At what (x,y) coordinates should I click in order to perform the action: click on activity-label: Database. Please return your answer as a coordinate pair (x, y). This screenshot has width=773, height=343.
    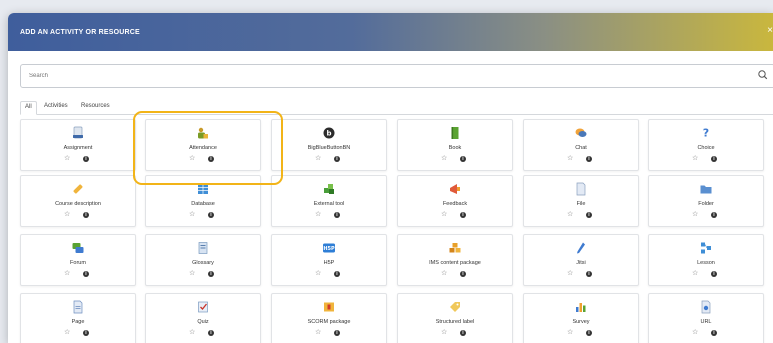
    Looking at the image, I should click on (203, 204).